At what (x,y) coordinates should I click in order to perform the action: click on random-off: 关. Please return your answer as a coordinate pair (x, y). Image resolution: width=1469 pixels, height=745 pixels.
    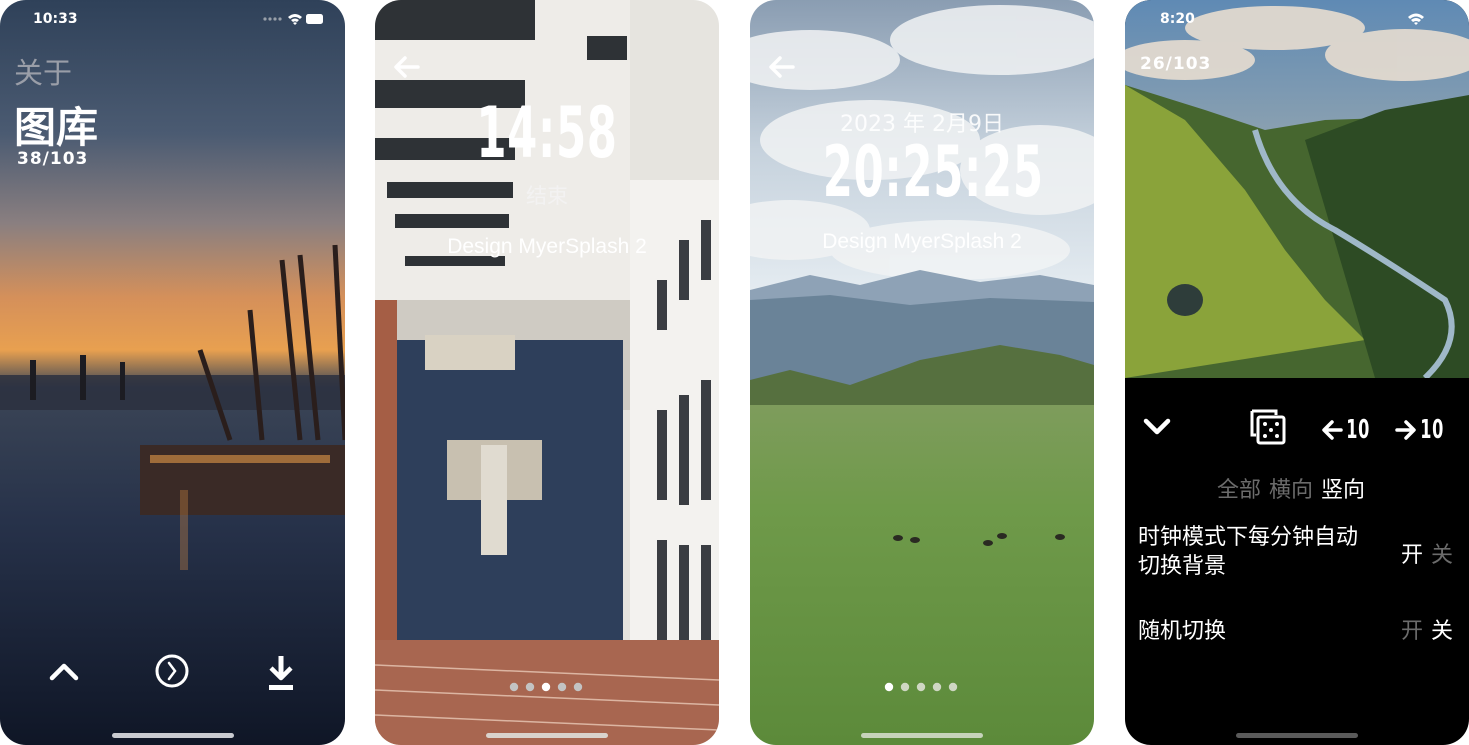
    Looking at the image, I should click on (1442, 629).